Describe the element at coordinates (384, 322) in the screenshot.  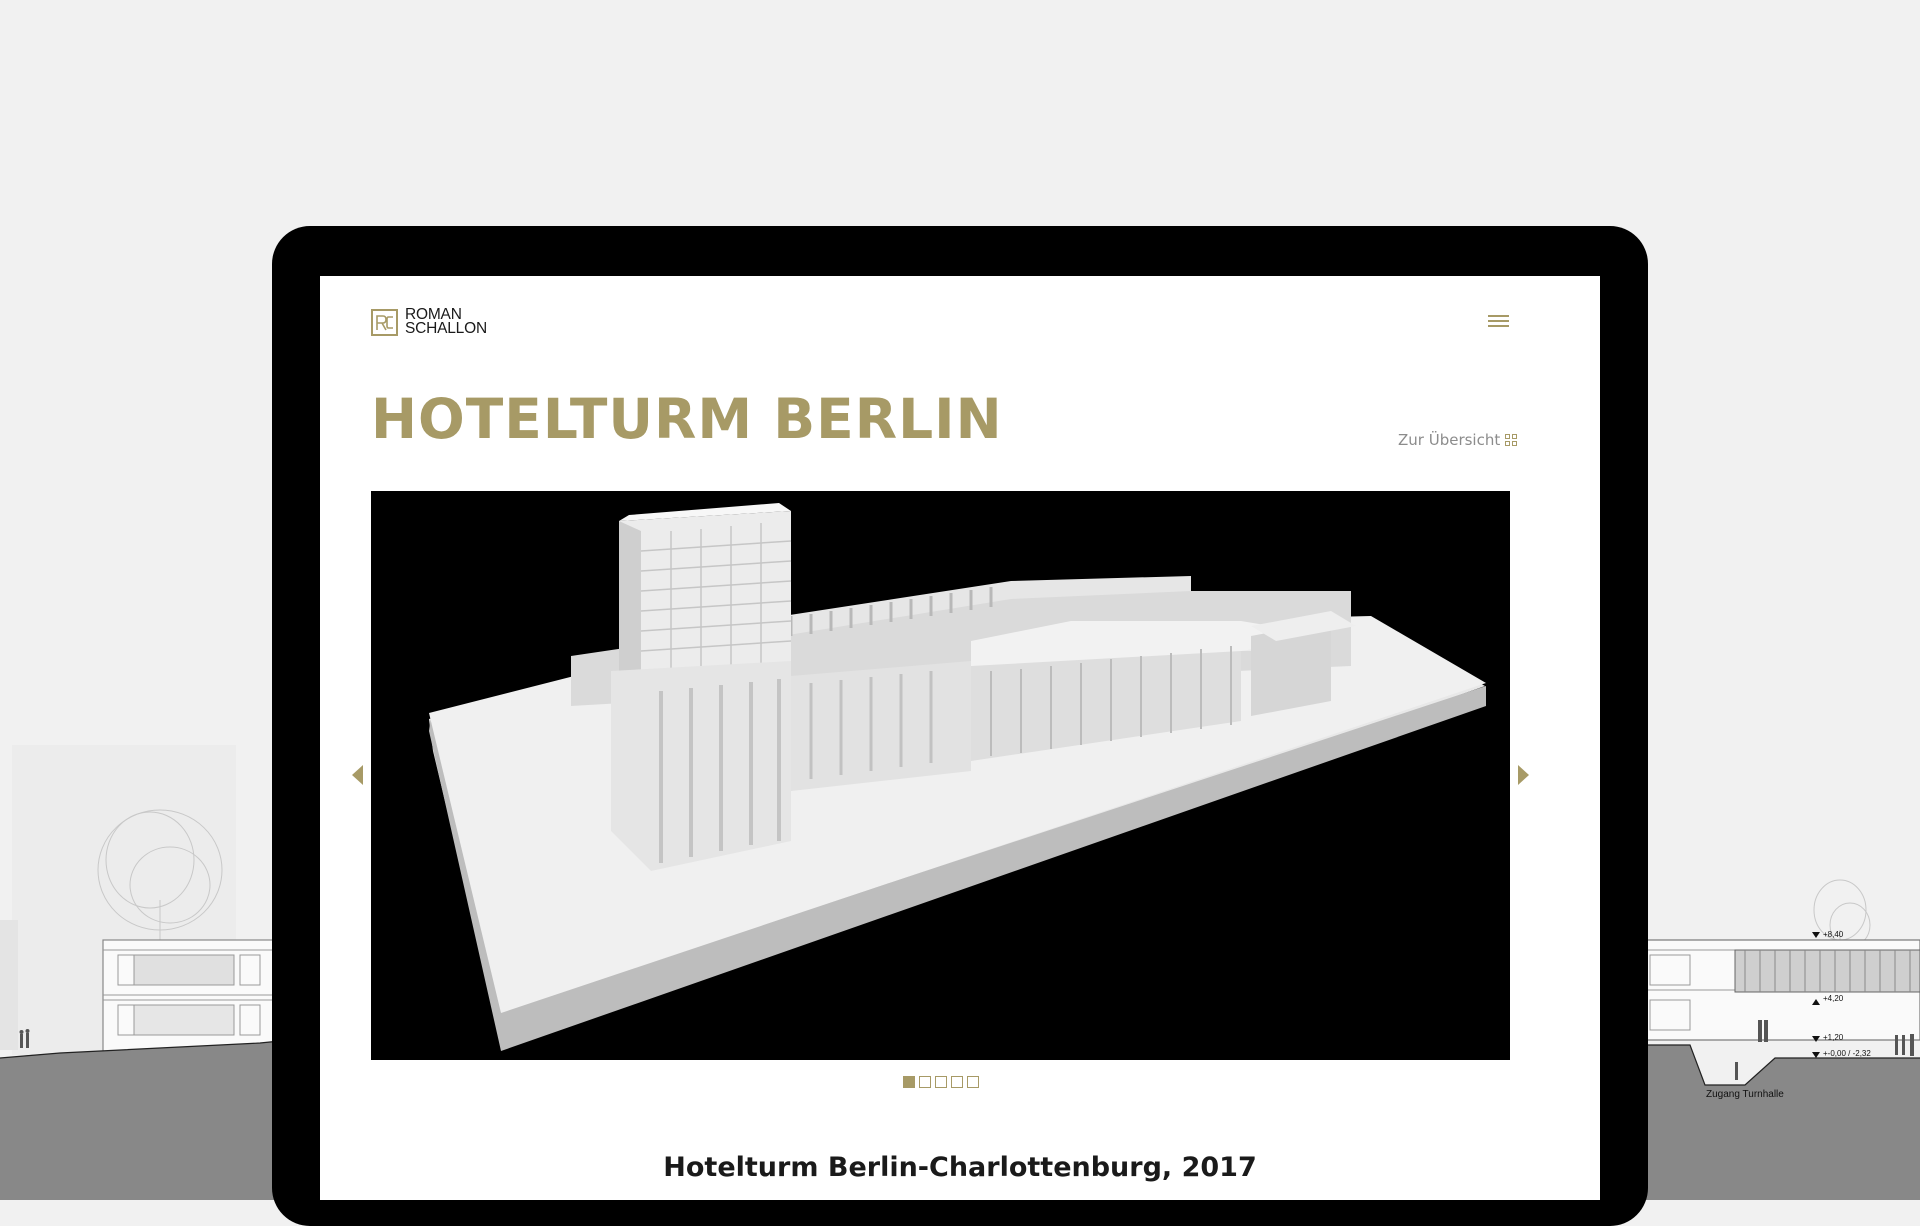
I see `rs-monogram-icon` at that location.